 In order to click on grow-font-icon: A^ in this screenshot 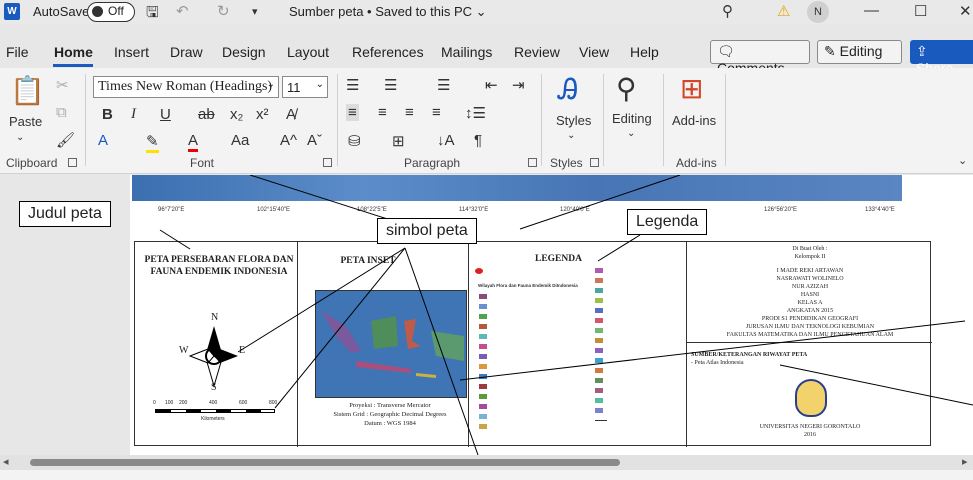, I will do `click(288, 140)`.